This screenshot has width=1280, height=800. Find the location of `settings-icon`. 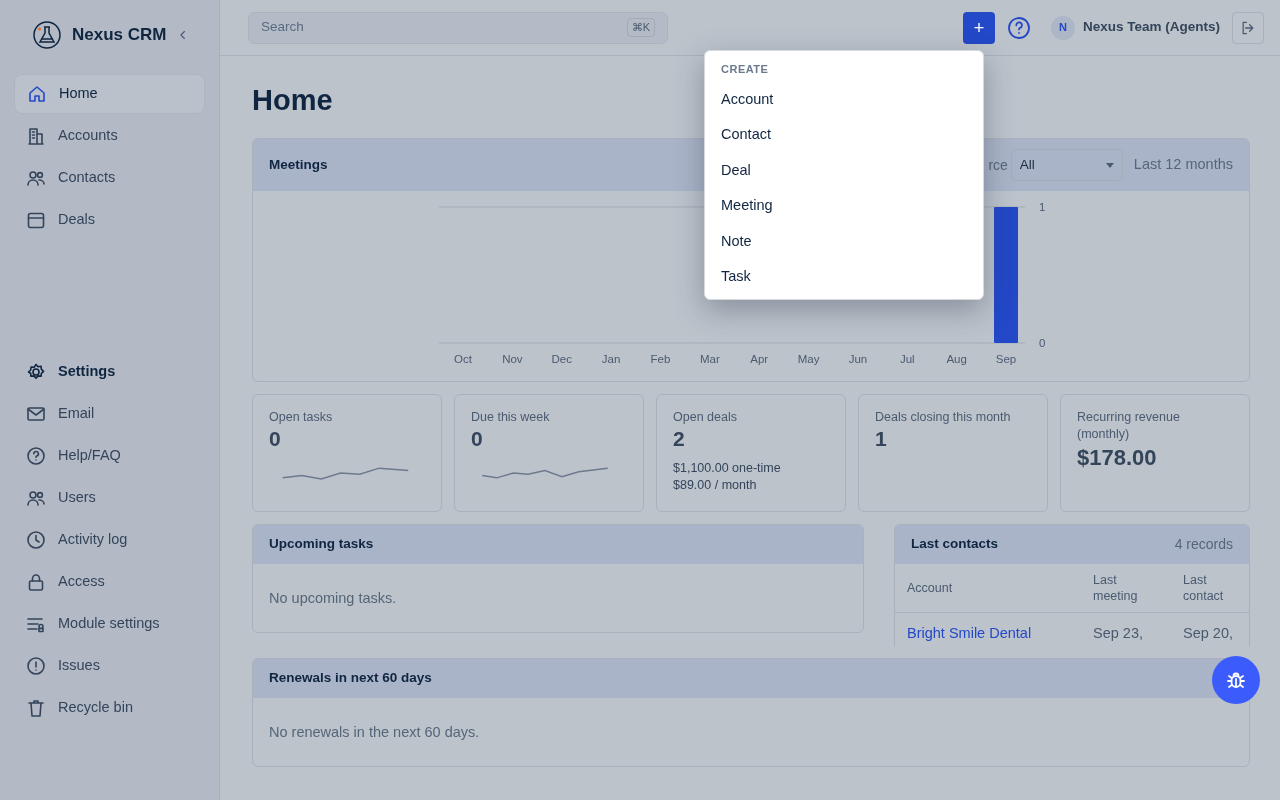

settings-icon is located at coordinates (36, 372).